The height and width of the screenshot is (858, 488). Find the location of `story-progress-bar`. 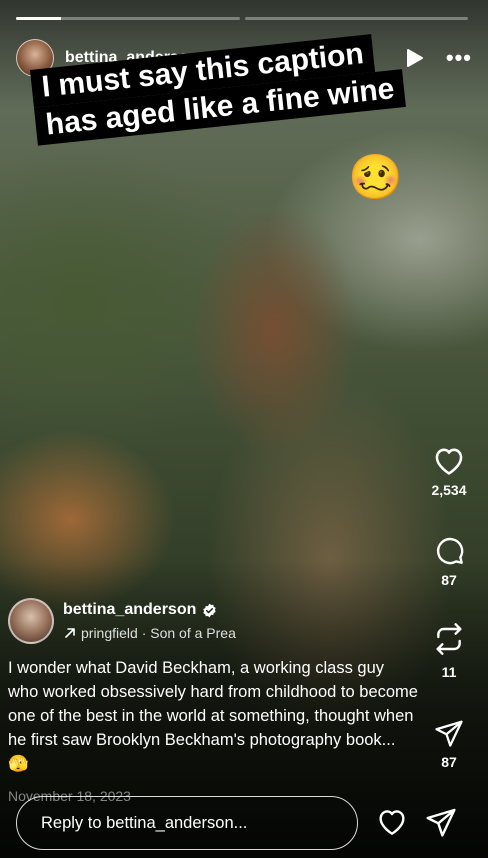

story-progress-bar is located at coordinates (242, 18).